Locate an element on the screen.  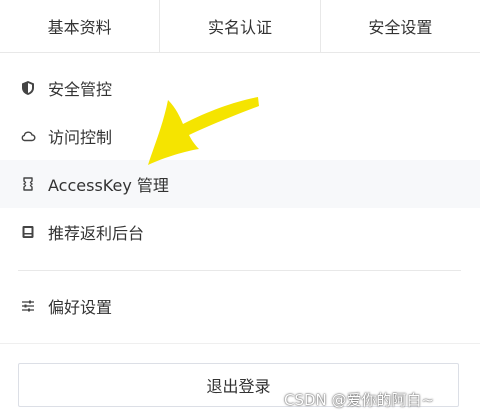
menu-item-security-control: 安全管控 is located at coordinates (240, 88).